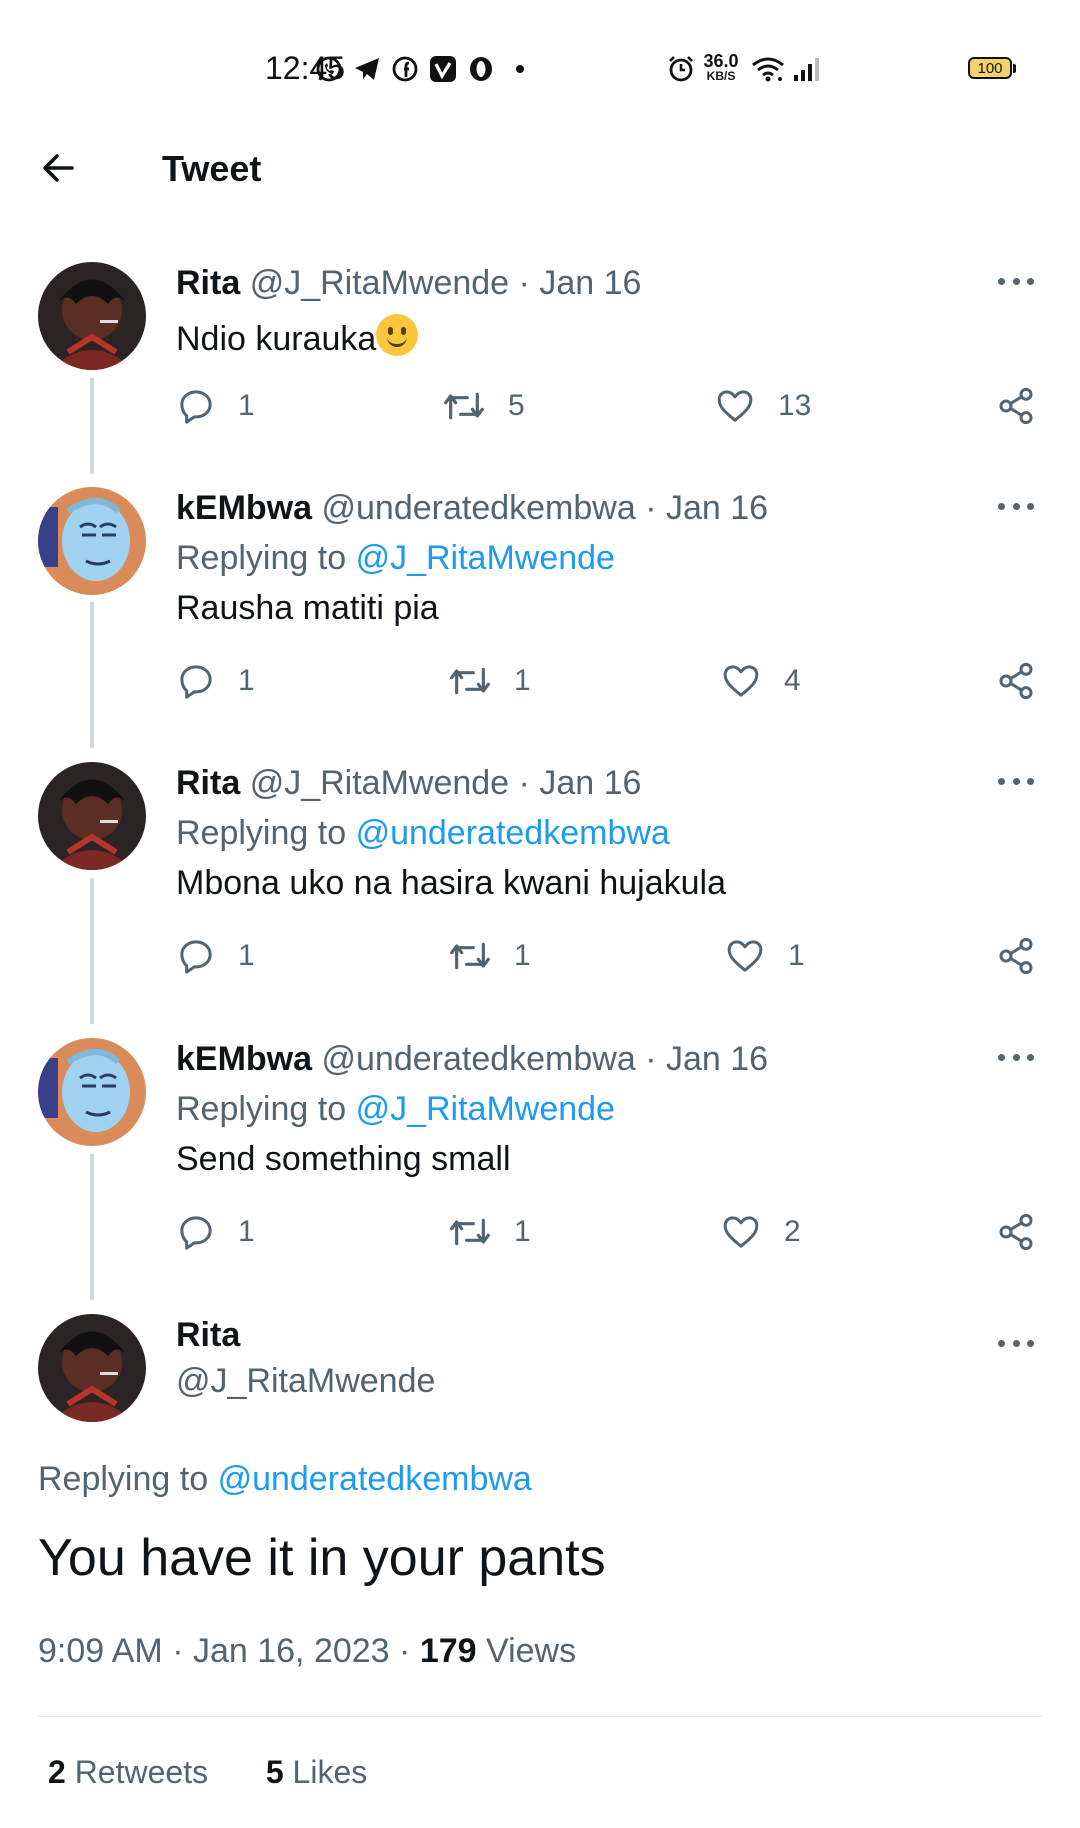 The image size is (1080, 1828). What do you see at coordinates (760, 1232) in the screenshot?
I see `like-button: 2` at bounding box center [760, 1232].